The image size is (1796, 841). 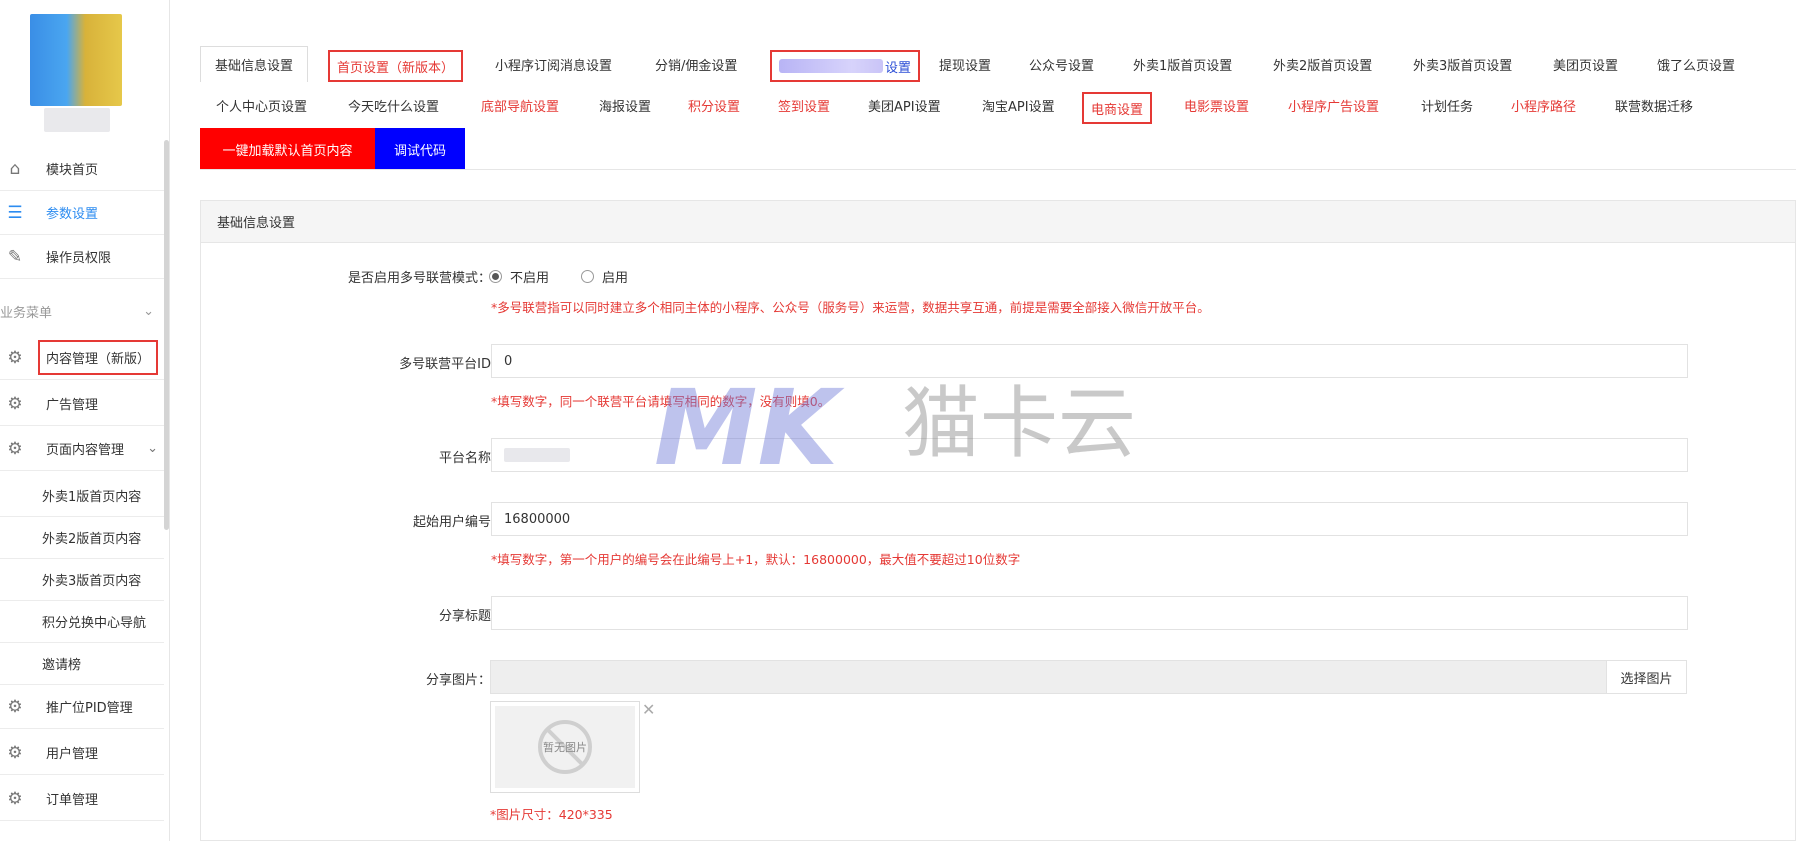 What do you see at coordinates (15, 168) in the screenshot?
I see `home-icon: ⌂` at bounding box center [15, 168].